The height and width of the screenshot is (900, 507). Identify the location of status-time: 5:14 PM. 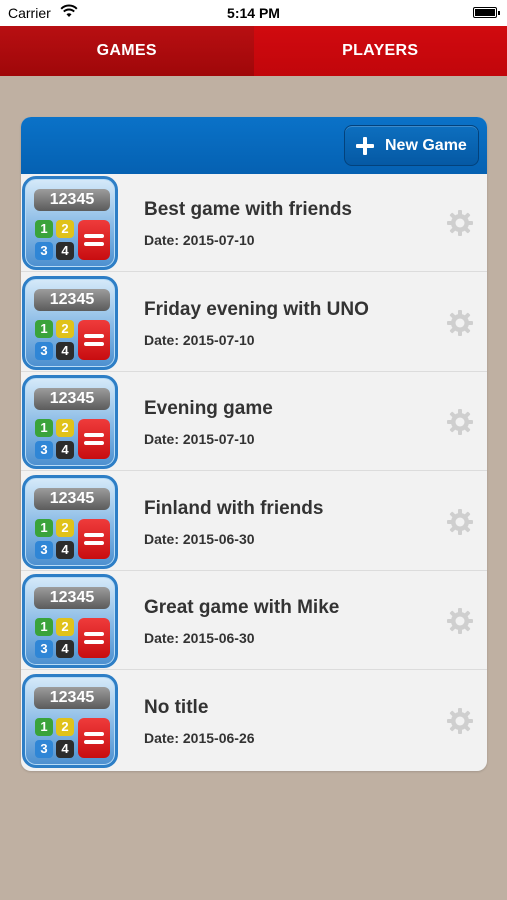
(253, 13).